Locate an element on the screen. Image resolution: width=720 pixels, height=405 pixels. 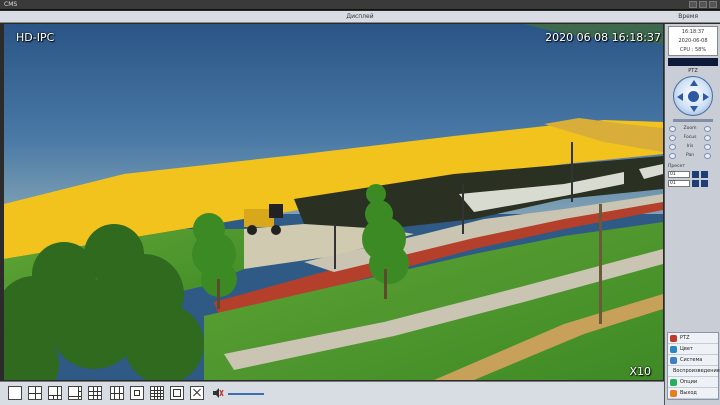
stop-icon is located at coordinates (704, 183).